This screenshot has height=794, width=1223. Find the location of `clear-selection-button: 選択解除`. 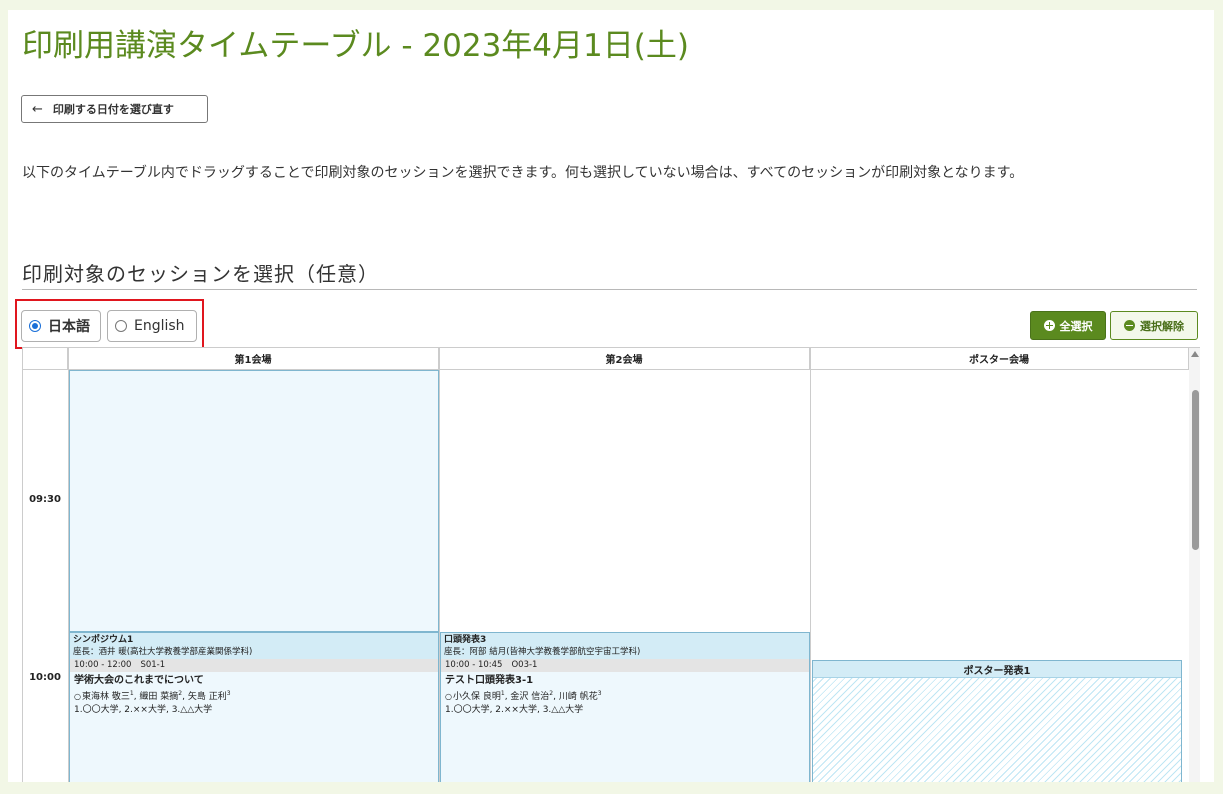

clear-selection-button: 選択解除 is located at coordinates (1154, 325).